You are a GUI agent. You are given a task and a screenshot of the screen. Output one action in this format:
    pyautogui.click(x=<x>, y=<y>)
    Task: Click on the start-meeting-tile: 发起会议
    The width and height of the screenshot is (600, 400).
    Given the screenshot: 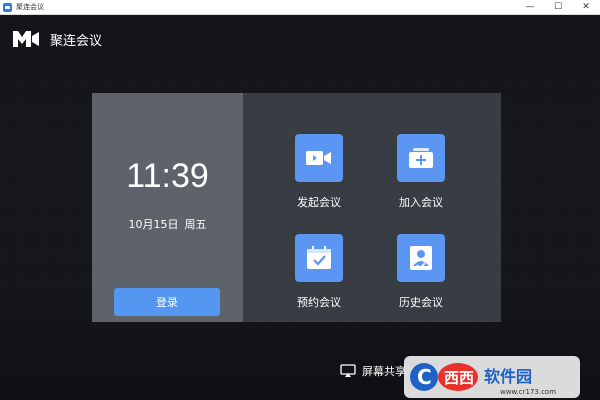 What is the action you would take?
    pyautogui.click(x=319, y=172)
    